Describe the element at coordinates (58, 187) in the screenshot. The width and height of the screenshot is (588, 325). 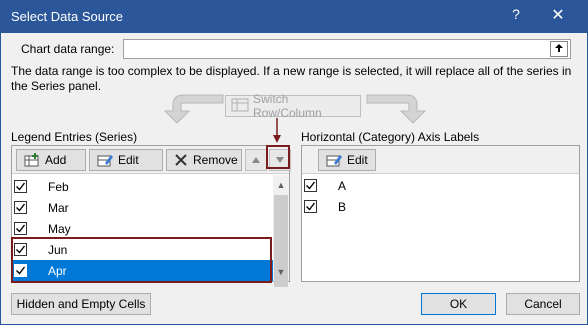
I see `series-name: Feb` at that location.